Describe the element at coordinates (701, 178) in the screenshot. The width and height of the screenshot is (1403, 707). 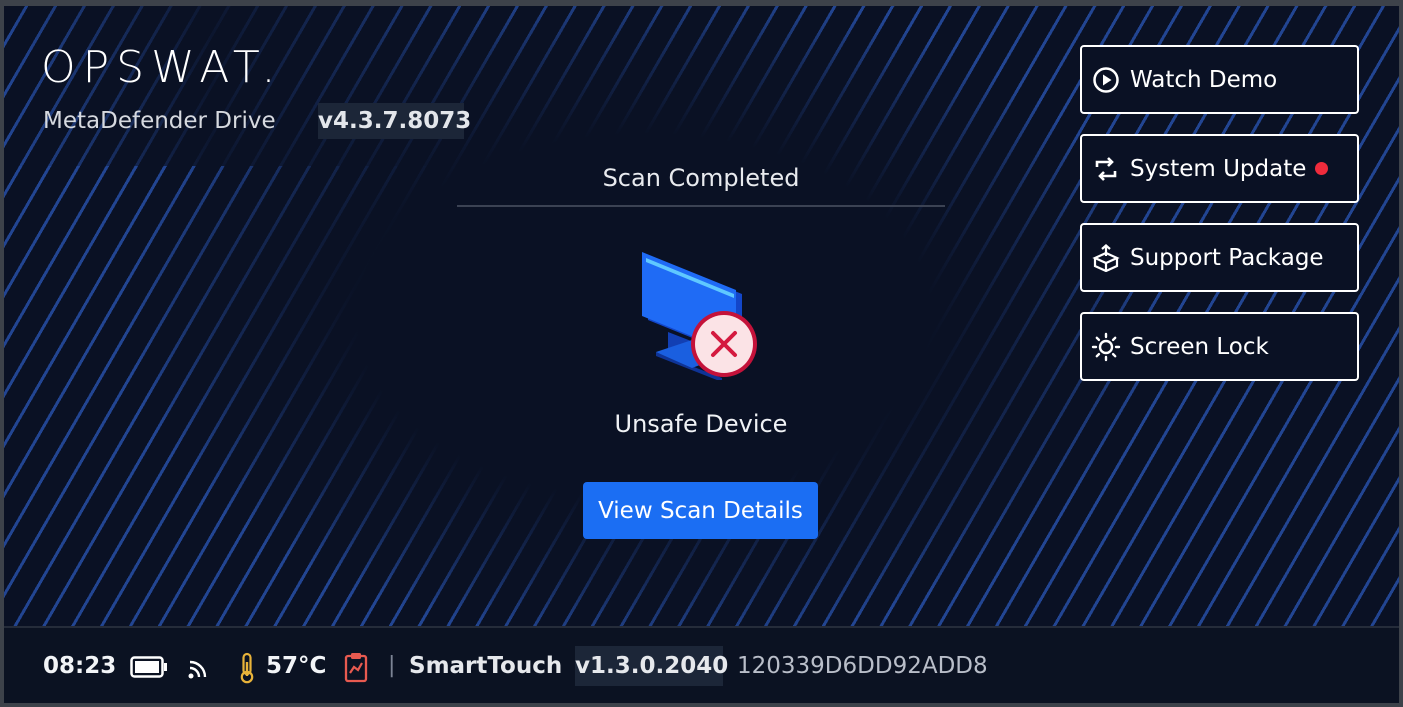
I see `scan-title: Scan Completed` at that location.